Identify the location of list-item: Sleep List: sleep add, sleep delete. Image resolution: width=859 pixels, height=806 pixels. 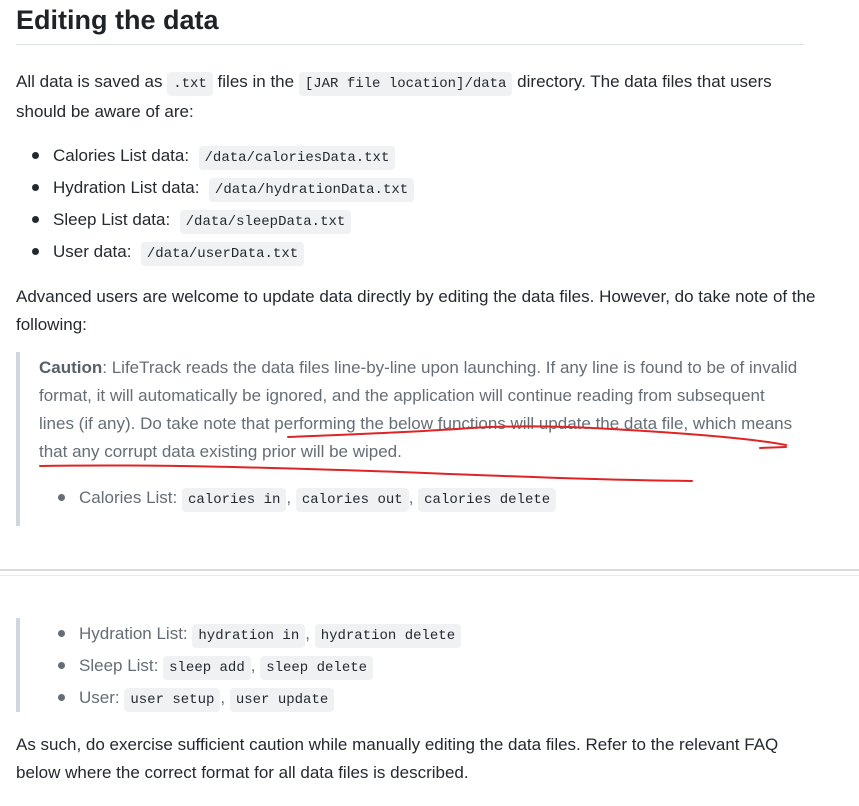
(259, 668).